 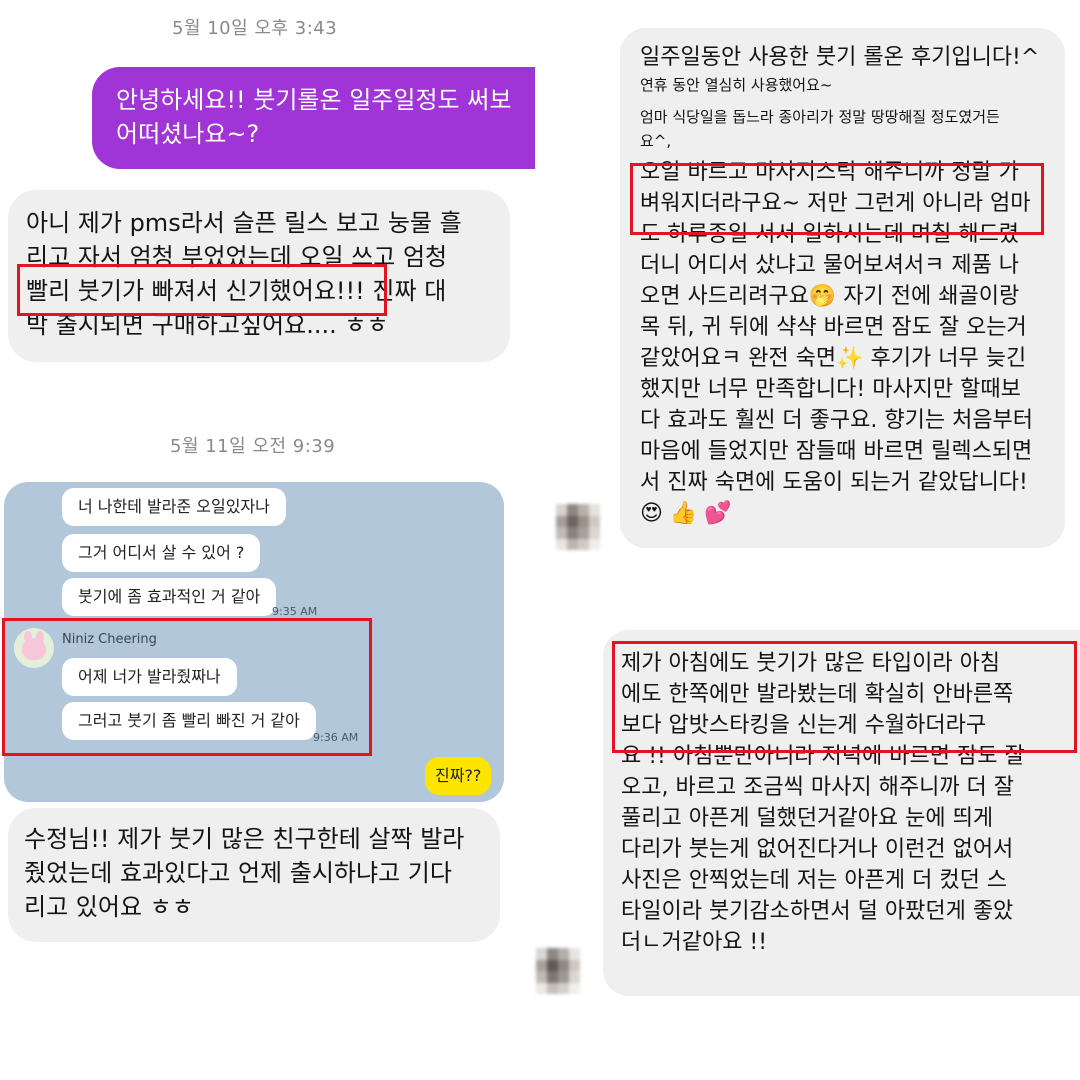 What do you see at coordinates (836, 451) in the screenshot?
I see `review-line: 마음에 들었지만 잠들때 바르면 릴렉스되면` at bounding box center [836, 451].